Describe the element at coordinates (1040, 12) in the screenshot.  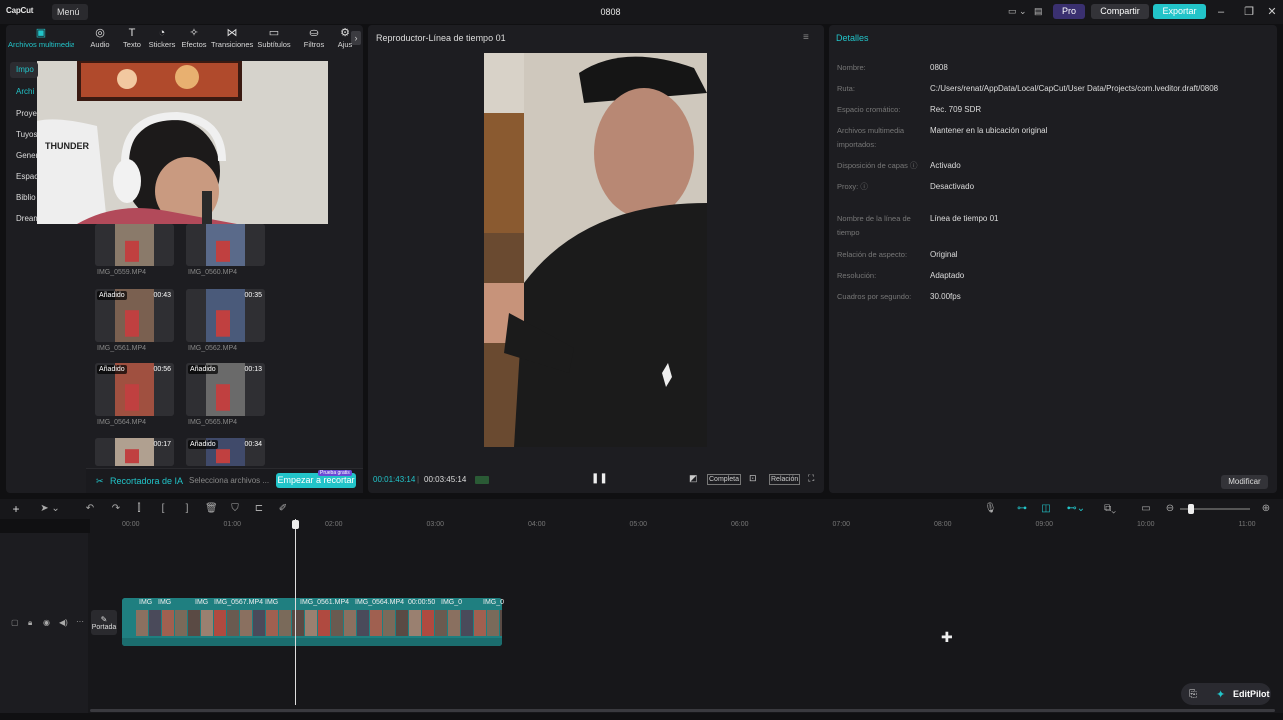
I see `shortcuts-icon: ▤` at that location.